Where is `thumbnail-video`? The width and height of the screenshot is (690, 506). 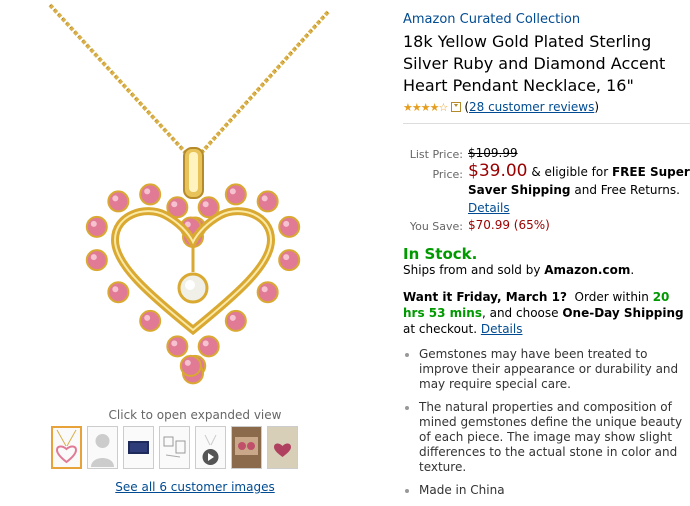
thumbnail-video is located at coordinates (210, 447).